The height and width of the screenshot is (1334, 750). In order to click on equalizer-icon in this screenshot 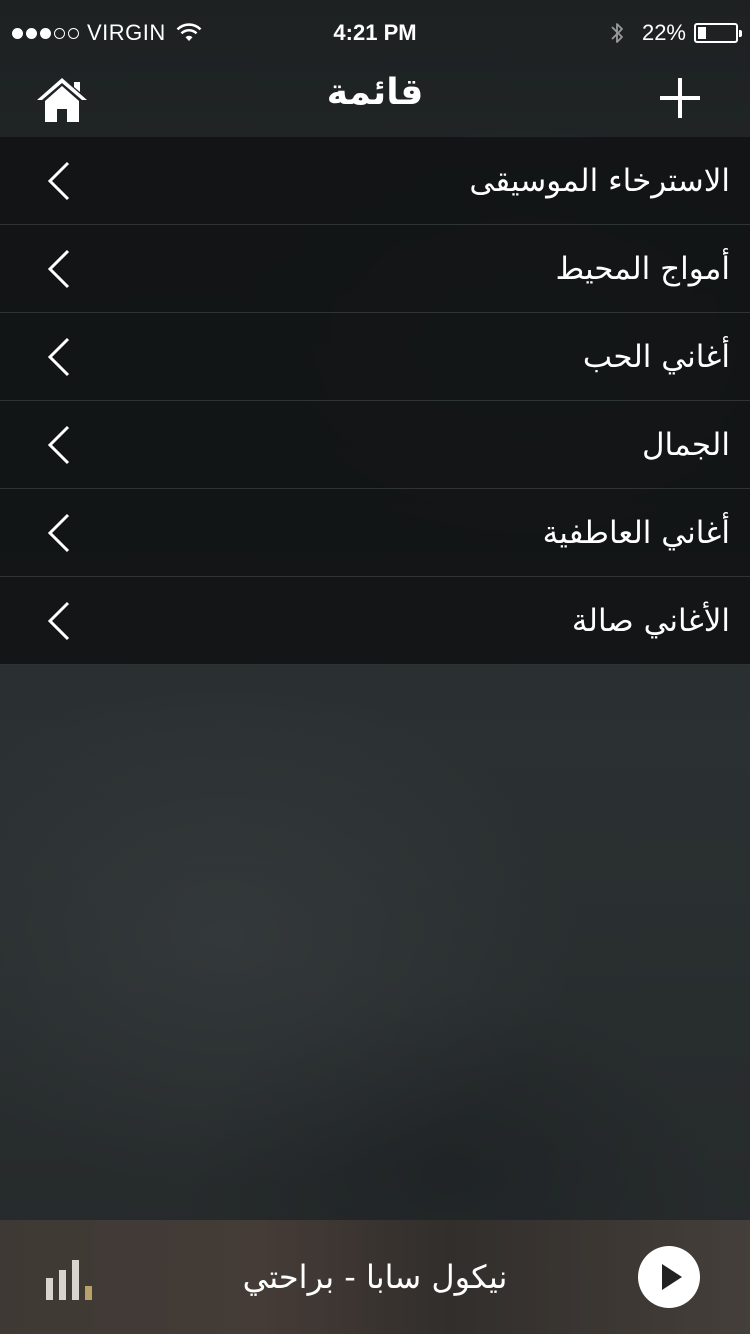, I will do `click(69, 1280)`.